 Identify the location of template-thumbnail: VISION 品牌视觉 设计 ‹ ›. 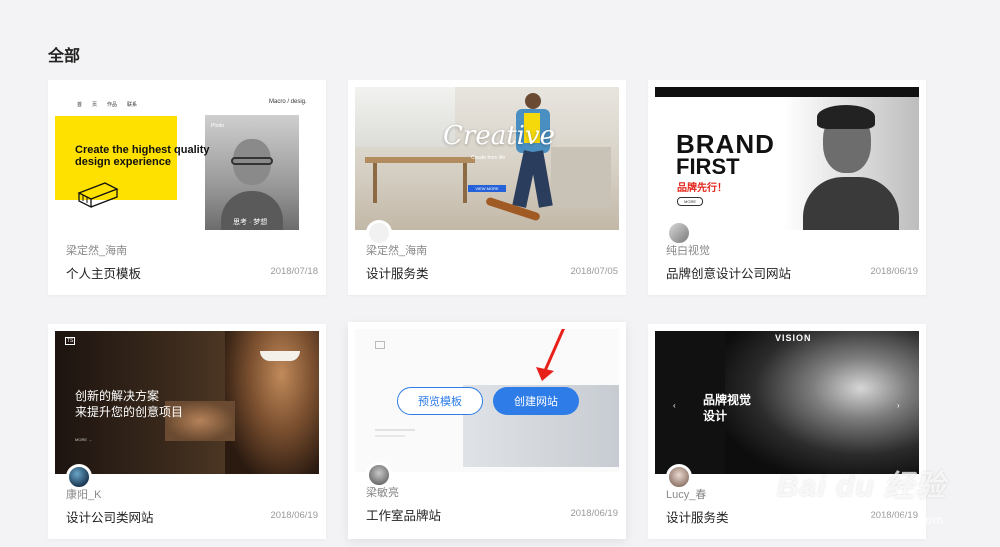
(787, 402).